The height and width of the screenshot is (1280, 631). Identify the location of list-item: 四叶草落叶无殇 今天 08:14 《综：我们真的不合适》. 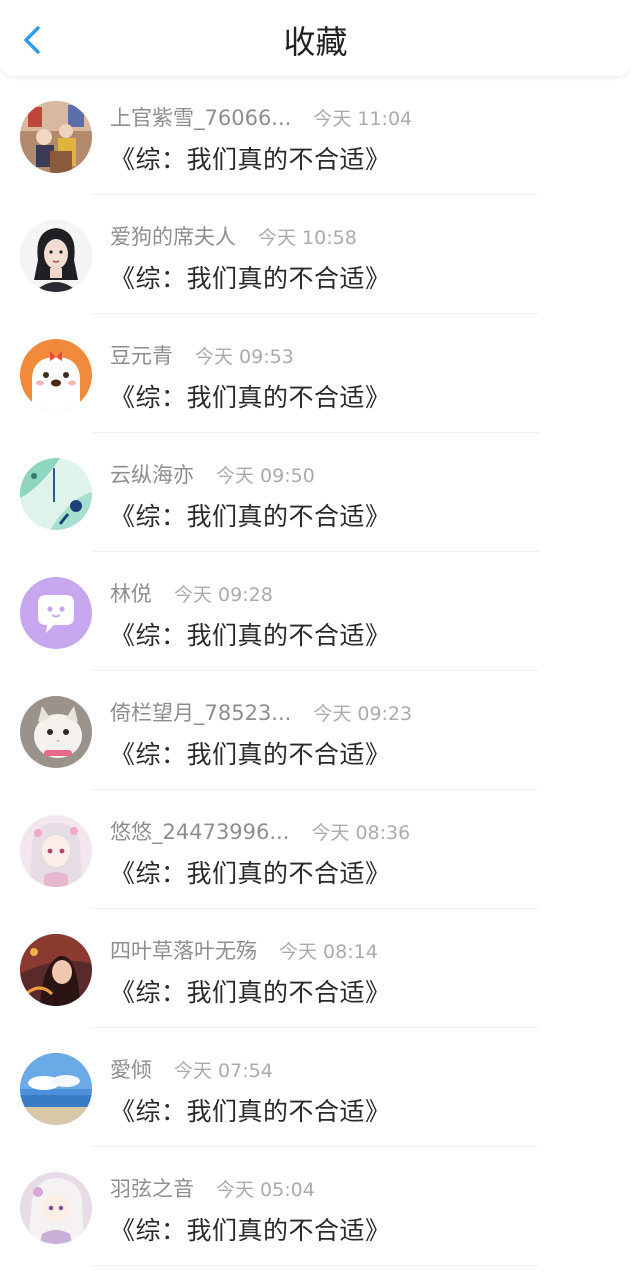
(315, 968).